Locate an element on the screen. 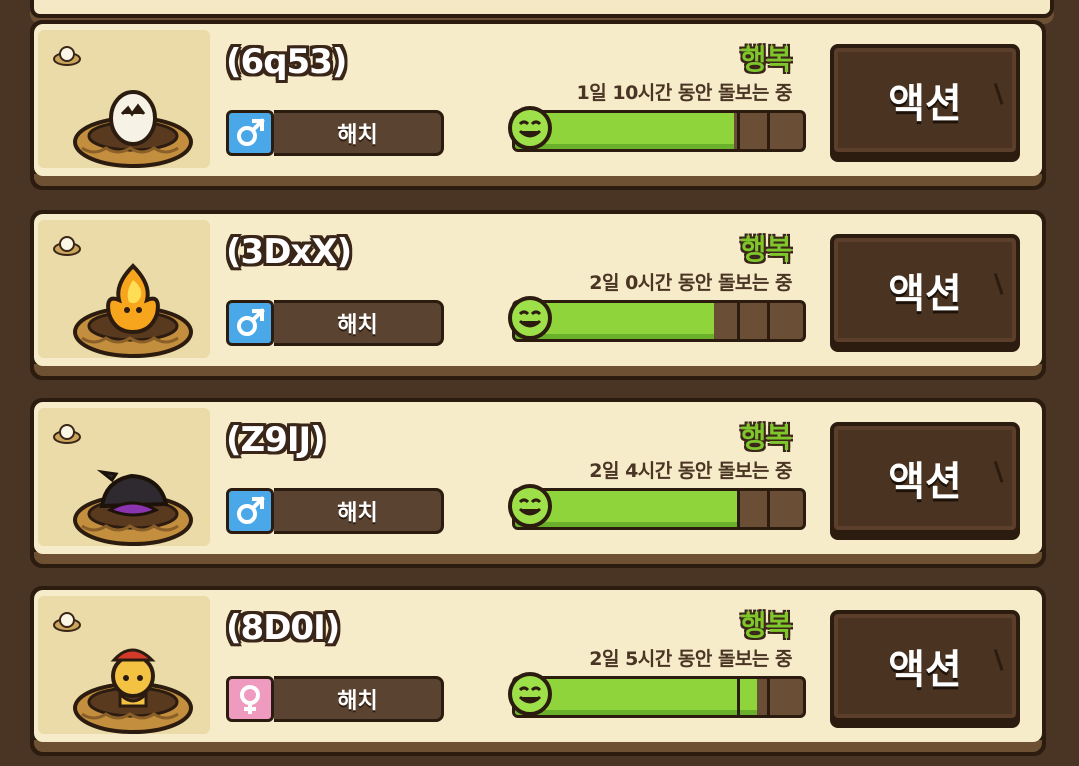  care-duration: 2일 5시간 동안 돌보는 중 is located at coordinates (690, 659).